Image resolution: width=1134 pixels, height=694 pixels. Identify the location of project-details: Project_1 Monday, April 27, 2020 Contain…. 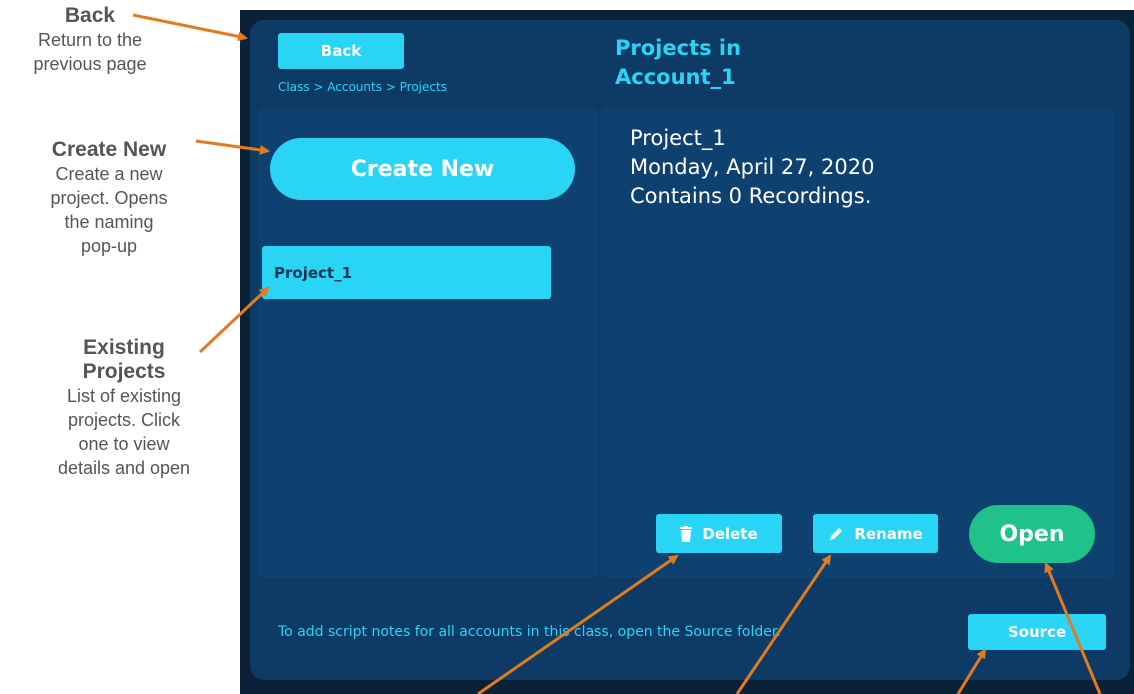
(752, 167).